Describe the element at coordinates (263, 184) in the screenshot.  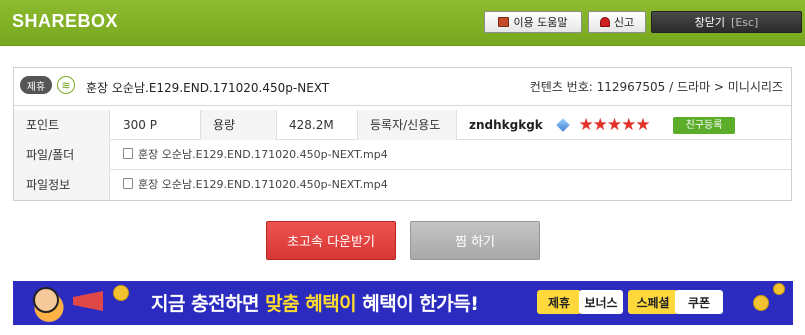
I see `fileinfo-filename: 훈장 오순남.E129.END.171020.450p-NEXT.mp4` at that location.